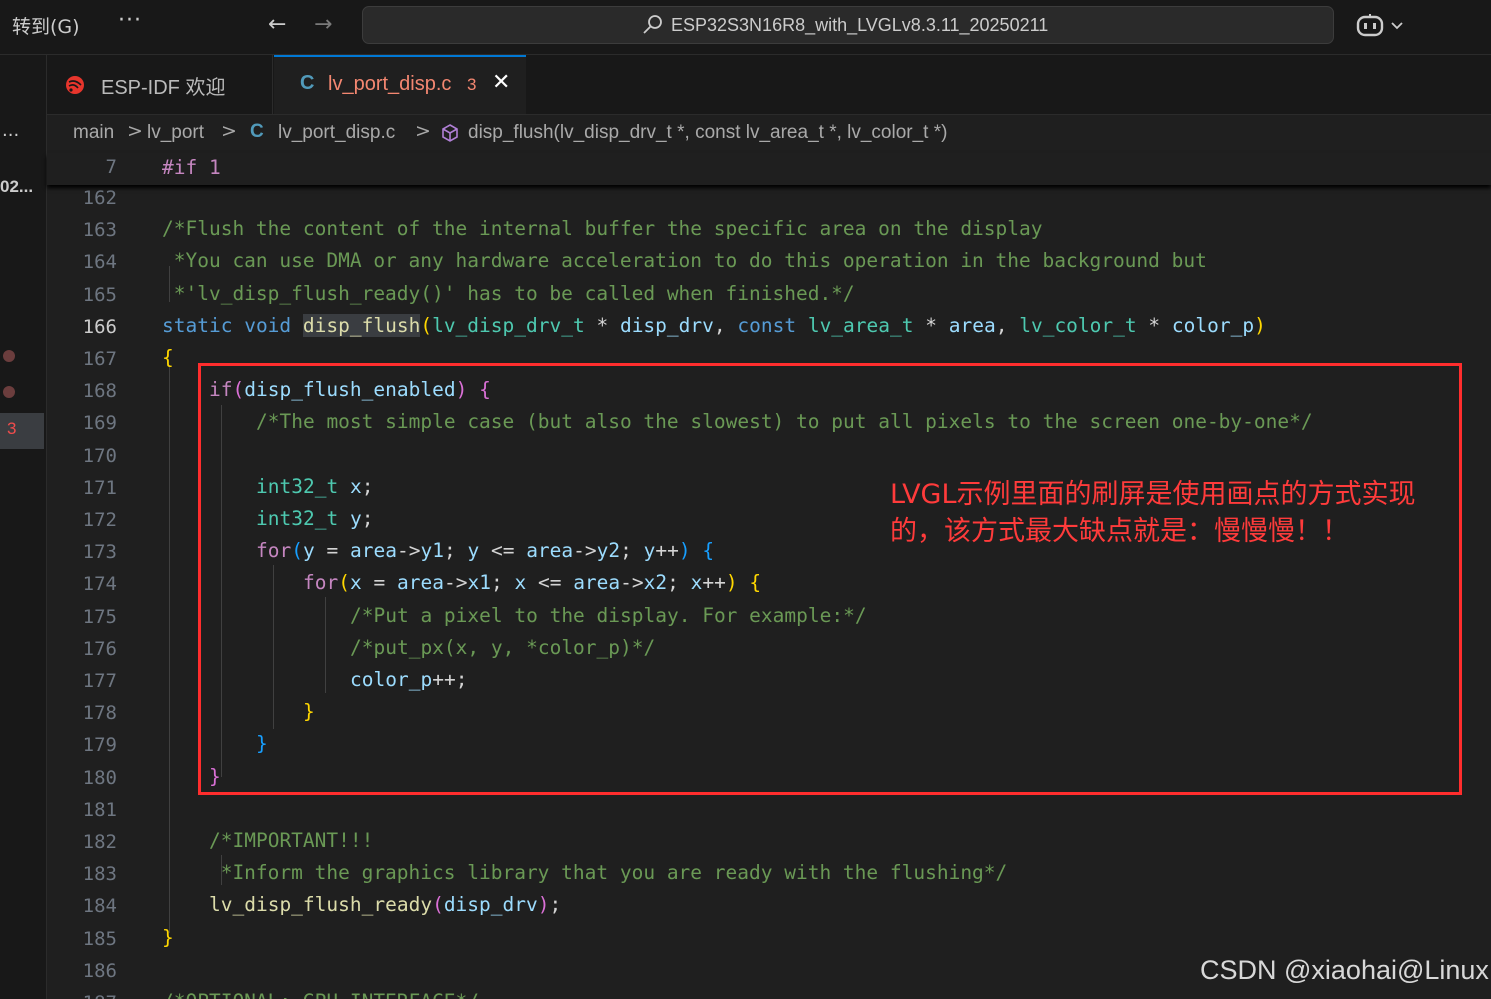 The image size is (1491, 999). What do you see at coordinates (390, 84) in the screenshot?
I see `tab-label: lv_port_disp.c` at bounding box center [390, 84].